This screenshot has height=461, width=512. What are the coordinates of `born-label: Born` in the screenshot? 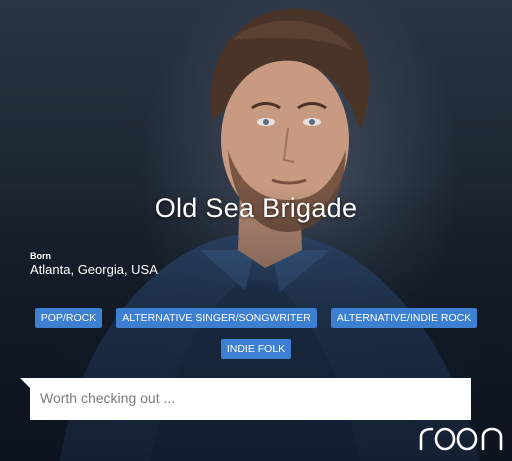 It's located at (40, 256).